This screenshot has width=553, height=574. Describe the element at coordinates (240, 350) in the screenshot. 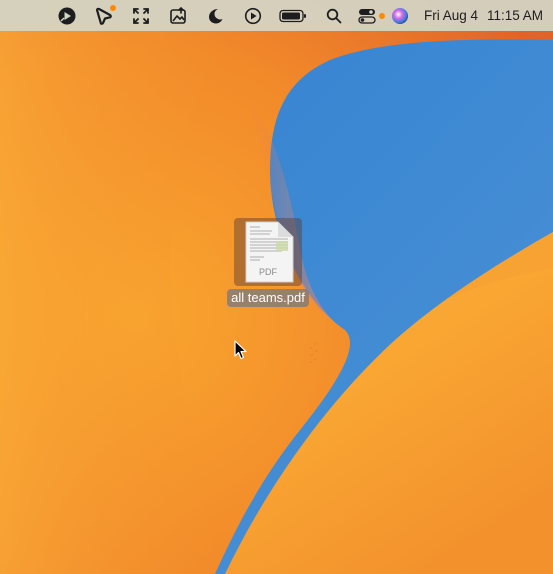

I see `mouse-pointer-icon` at that location.